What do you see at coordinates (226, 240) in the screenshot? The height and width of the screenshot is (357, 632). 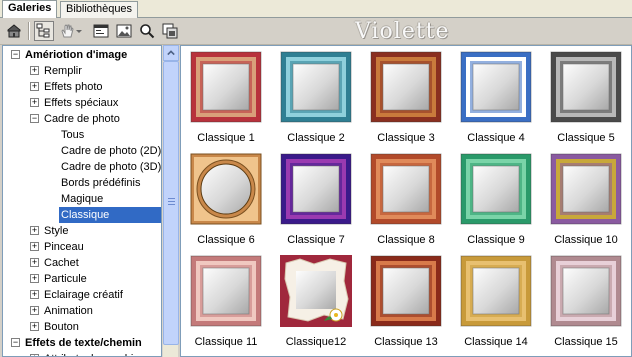 I see `gallery-item-label: Classique 6` at bounding box center [226, 240].